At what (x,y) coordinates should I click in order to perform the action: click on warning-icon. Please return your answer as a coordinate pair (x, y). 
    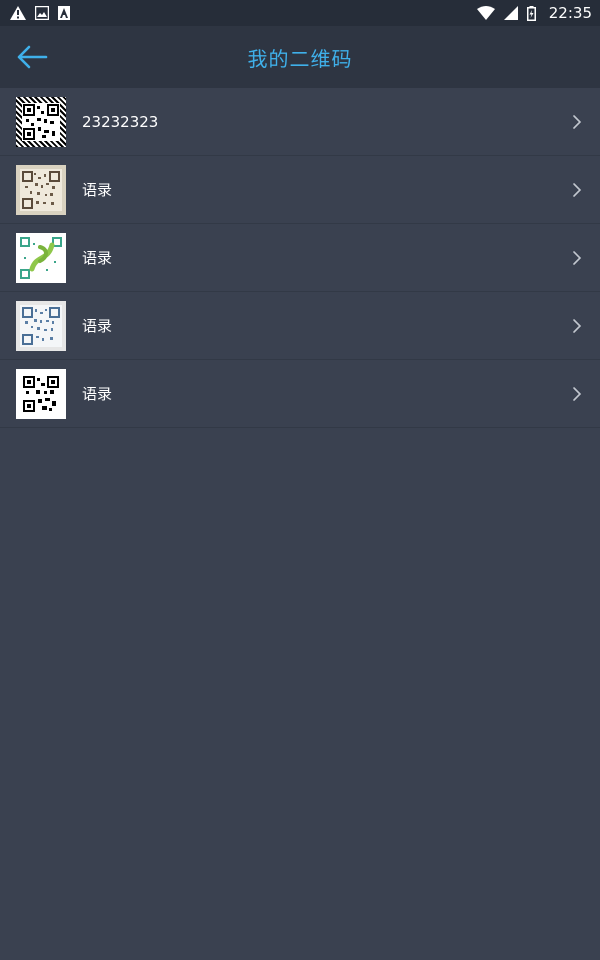
    Looking at the image, I should click on (18, 13).